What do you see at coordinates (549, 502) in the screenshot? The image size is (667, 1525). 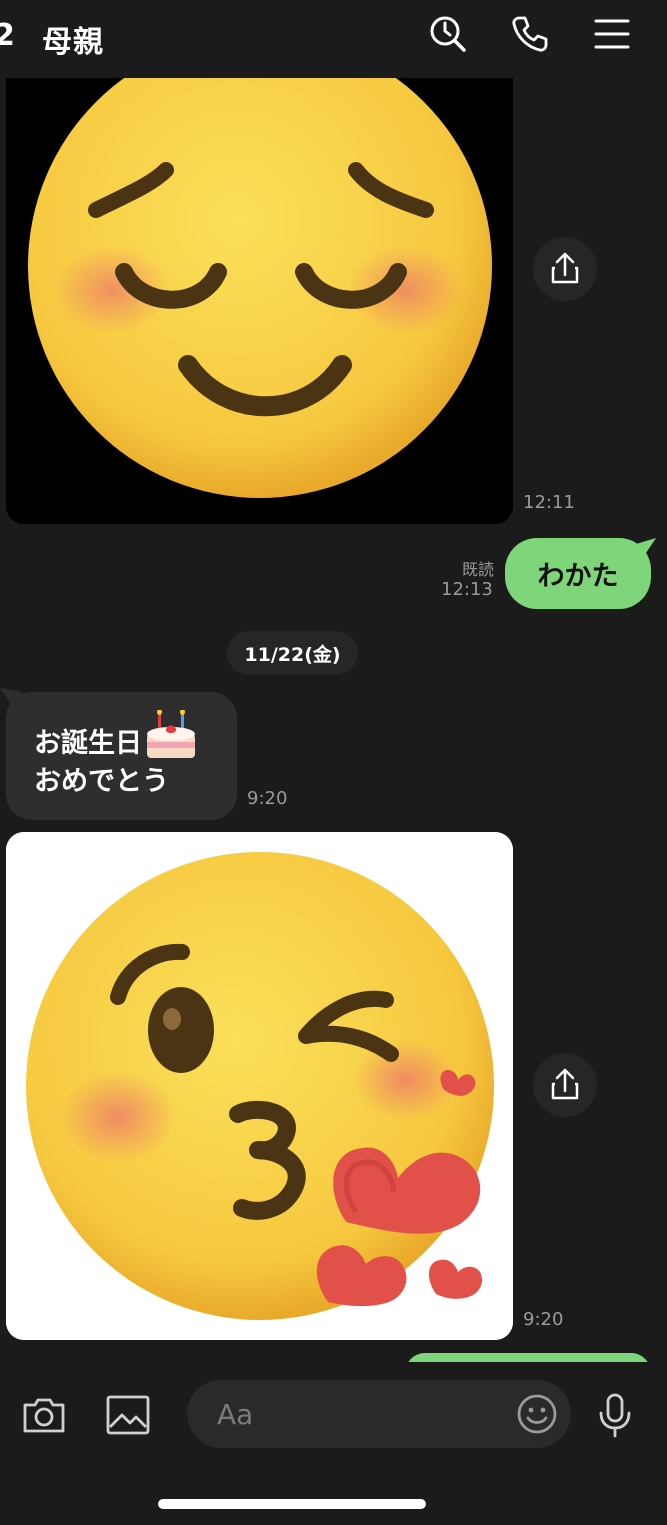 I see `message-time: 12:11` at bounding box center [549, 502].